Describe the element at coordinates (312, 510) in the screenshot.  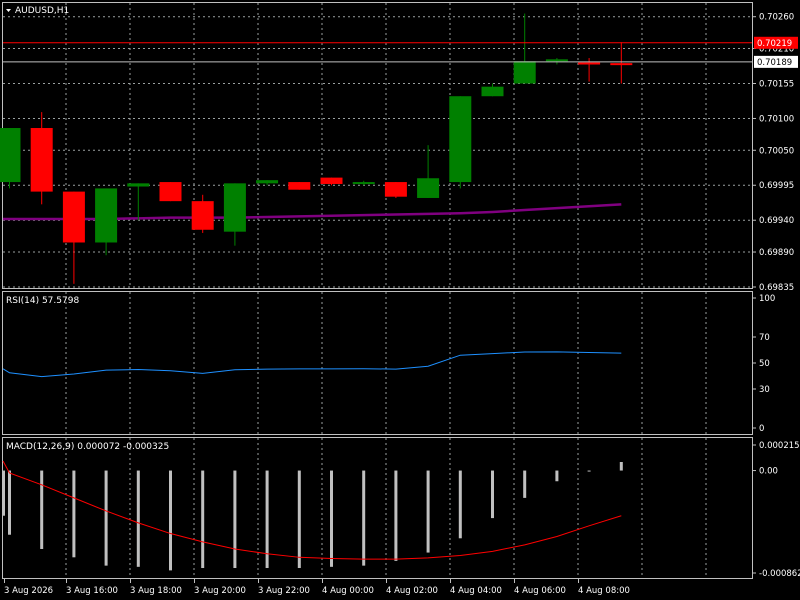
I see `macd-signal-line` at that location.